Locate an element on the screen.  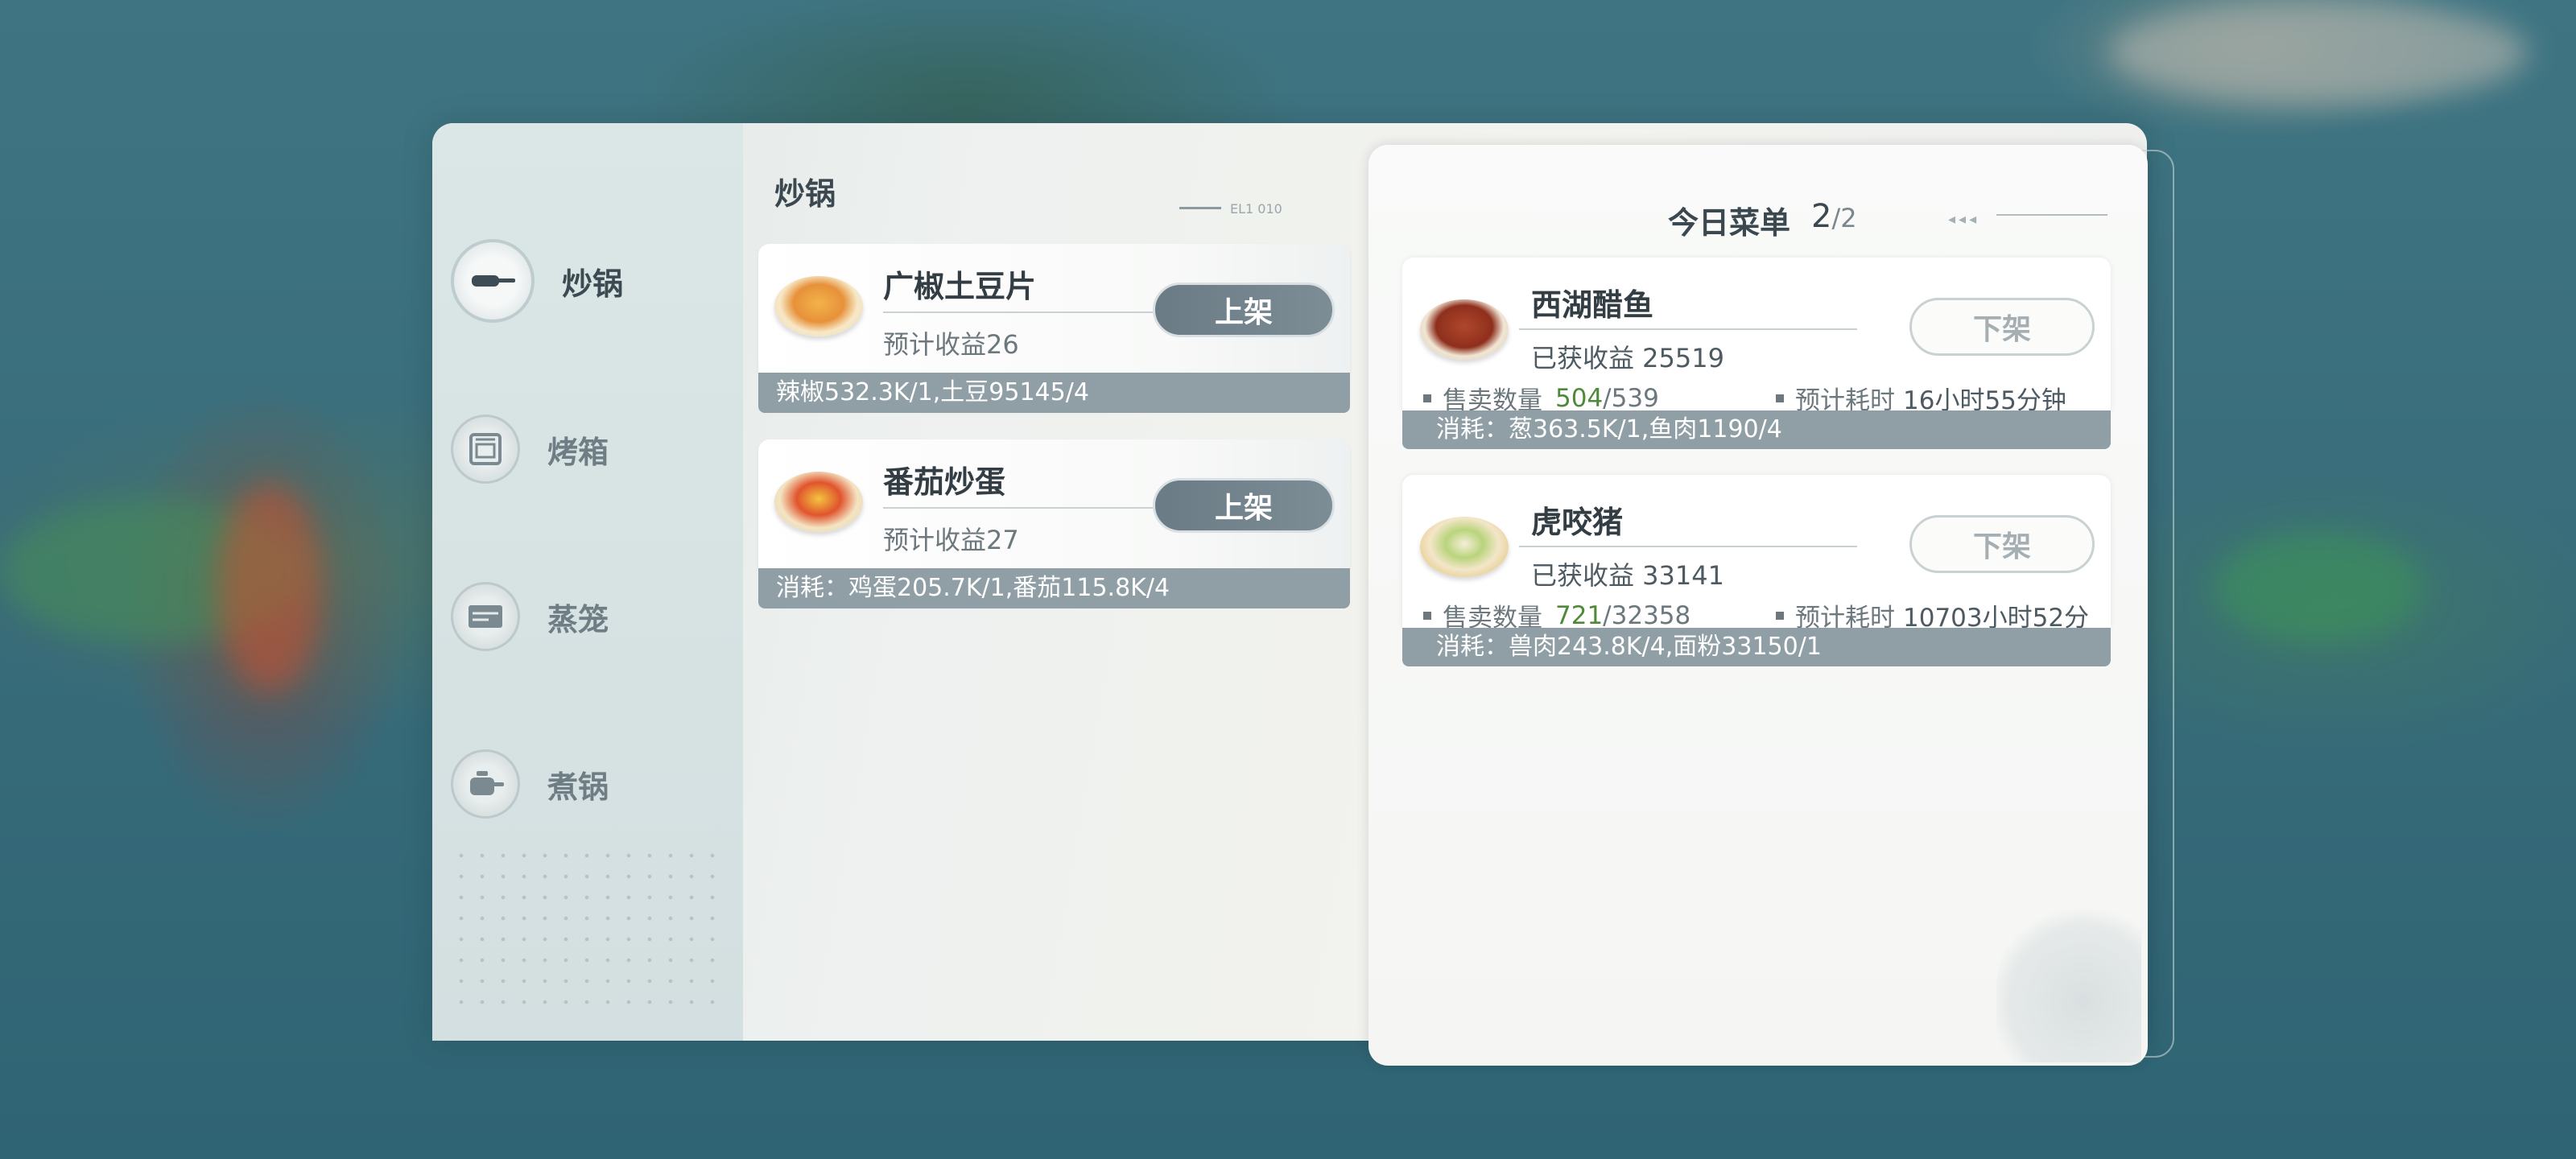
recipe-card: 广椒土豆片 预计收益26 上架 辣椒532.3K/1,土豆95145/4 is located at coordinates (1054, 328).